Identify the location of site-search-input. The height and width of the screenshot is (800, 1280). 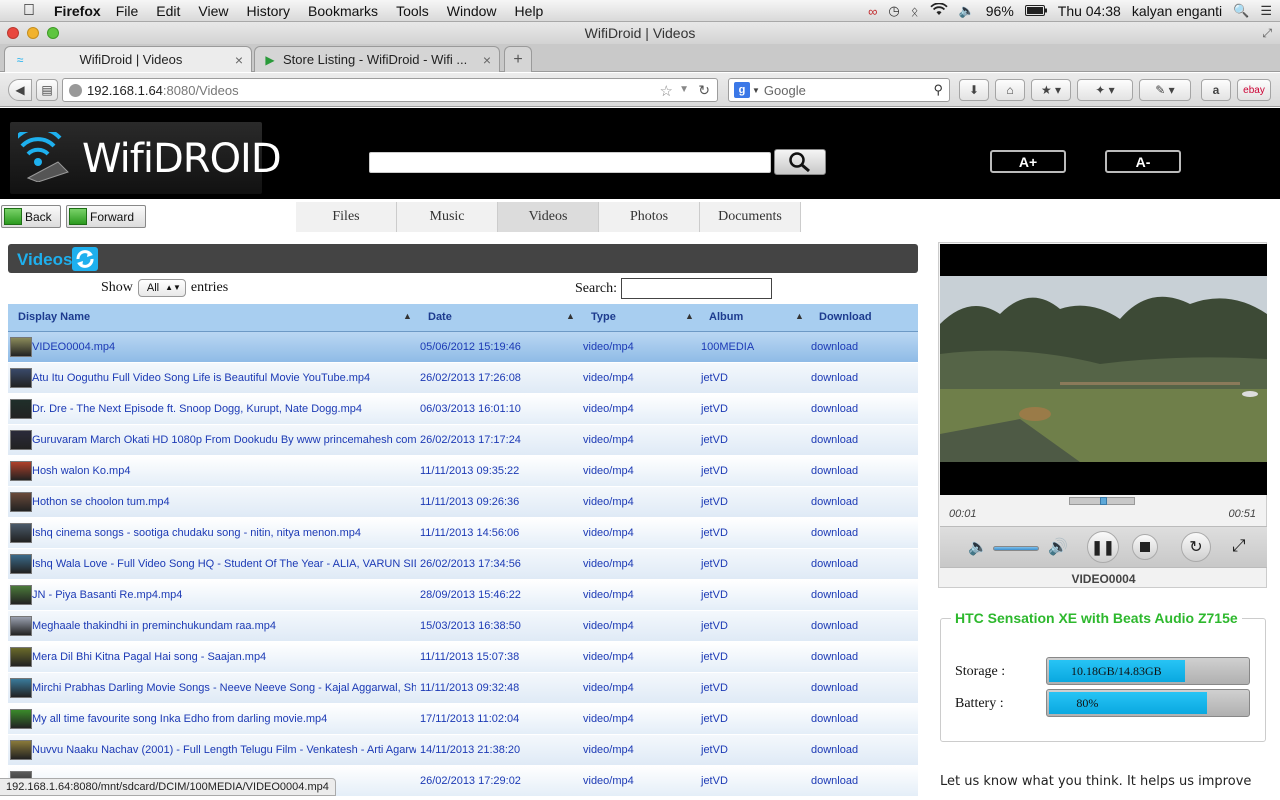
(570, 162).